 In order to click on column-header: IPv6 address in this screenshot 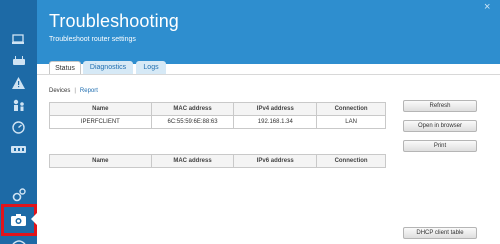, I will do `click(275, 161)`.